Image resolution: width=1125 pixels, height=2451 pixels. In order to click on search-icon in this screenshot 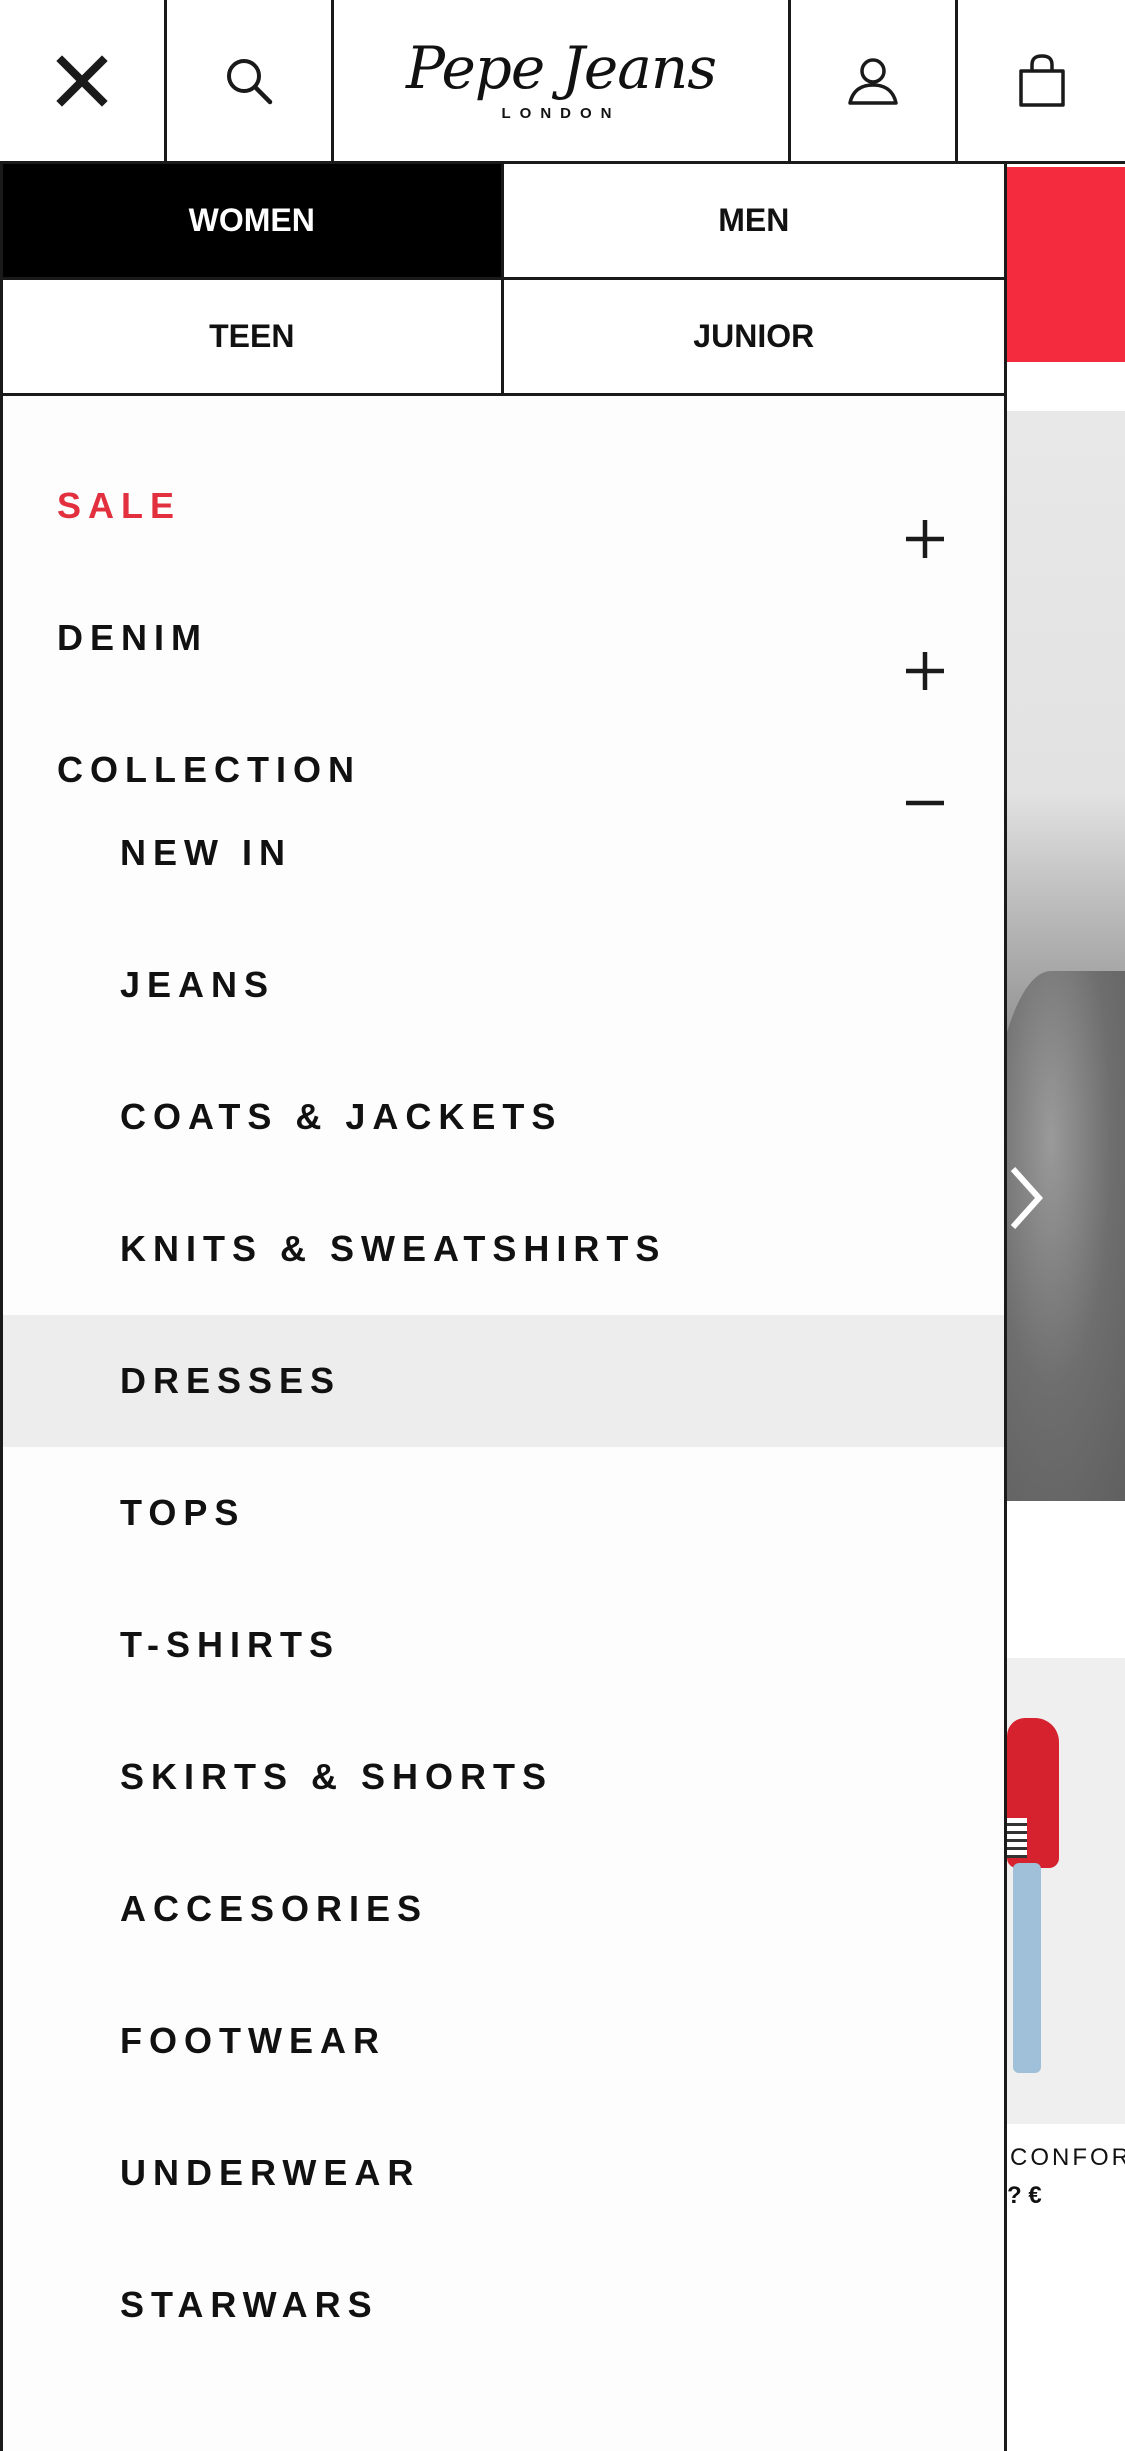, I will do `click(250, 81)`.